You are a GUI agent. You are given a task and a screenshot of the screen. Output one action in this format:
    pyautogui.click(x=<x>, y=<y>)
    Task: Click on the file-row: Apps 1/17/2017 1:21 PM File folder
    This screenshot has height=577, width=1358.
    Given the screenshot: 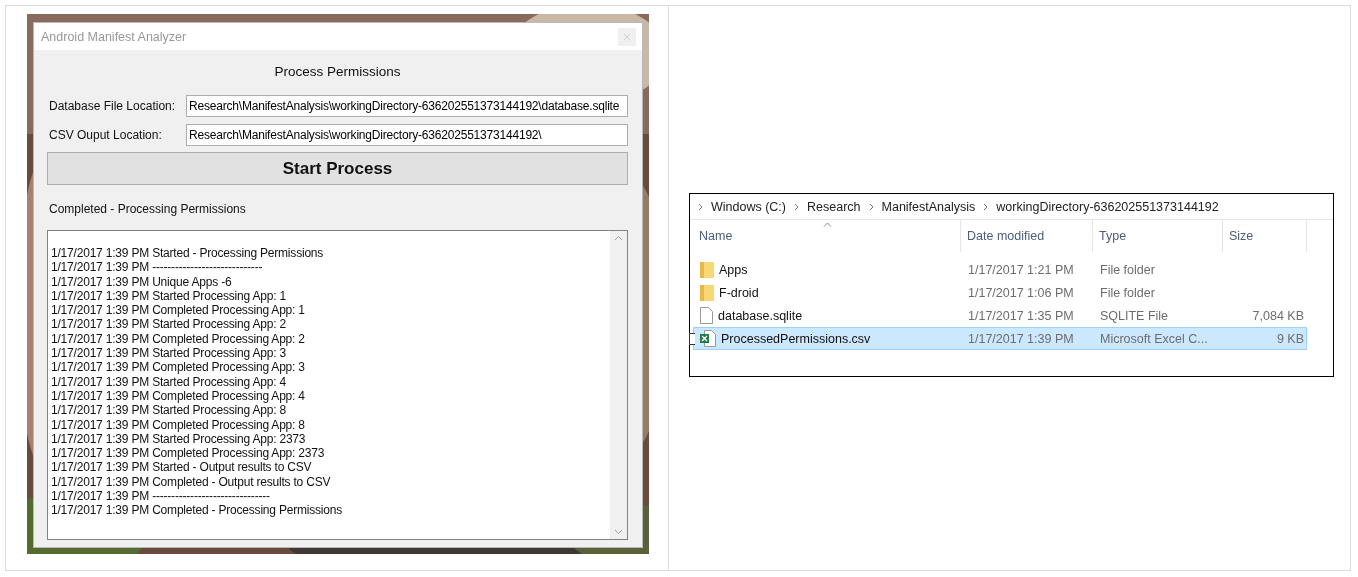 What is the action you would take?
    pyautogui.click(x=1000, y=269)
    